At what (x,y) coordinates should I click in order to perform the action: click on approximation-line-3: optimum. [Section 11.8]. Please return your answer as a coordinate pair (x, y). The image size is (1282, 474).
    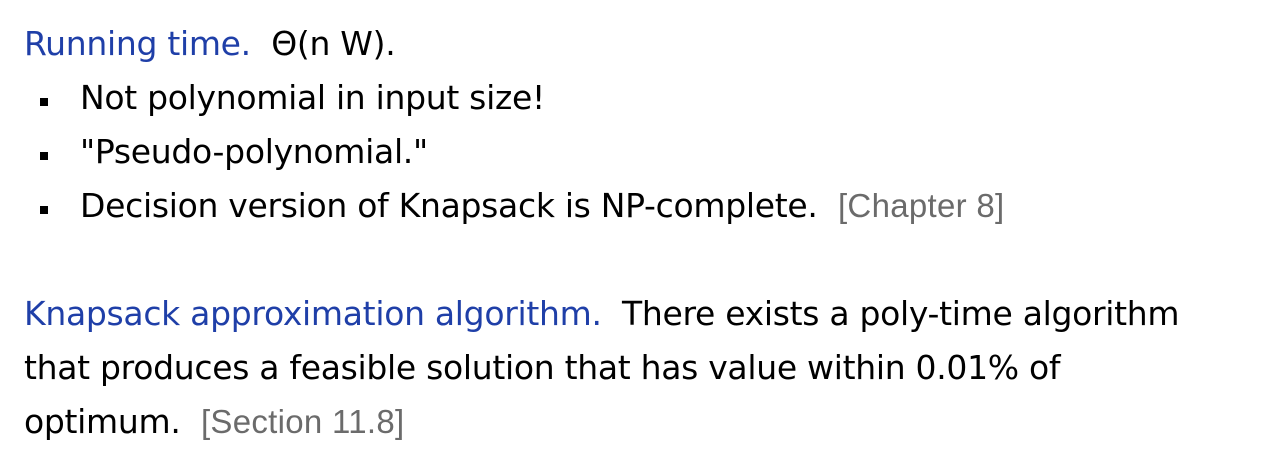
    Looking at the image, I should click on (214, 422).